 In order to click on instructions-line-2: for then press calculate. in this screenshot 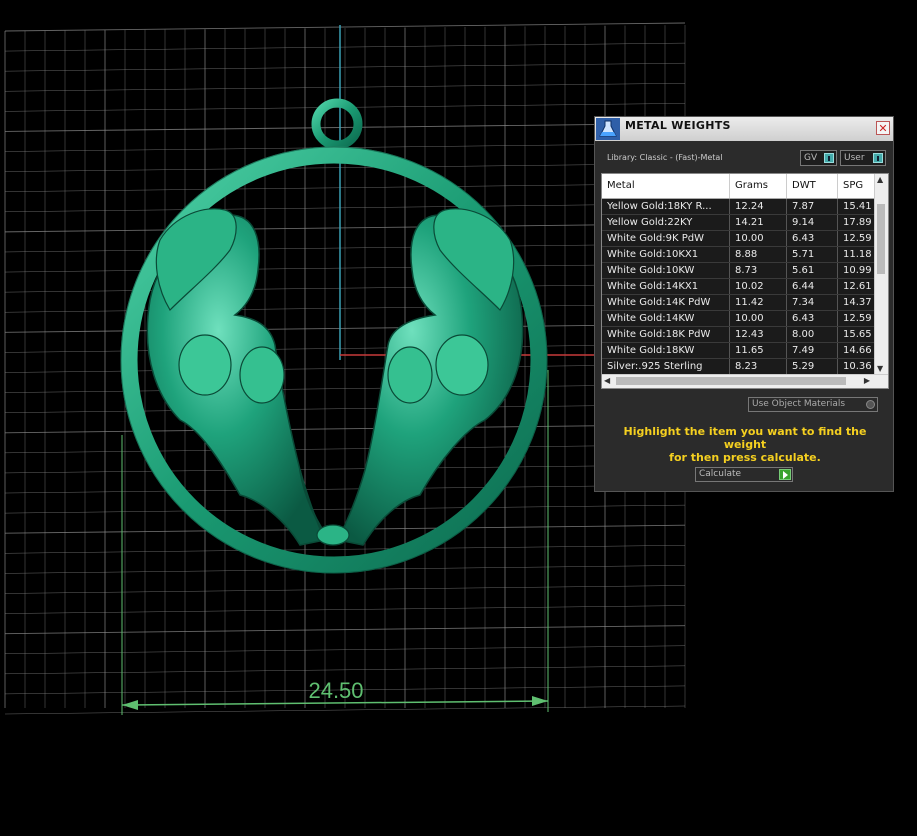, I will do `click(745, 457)`.